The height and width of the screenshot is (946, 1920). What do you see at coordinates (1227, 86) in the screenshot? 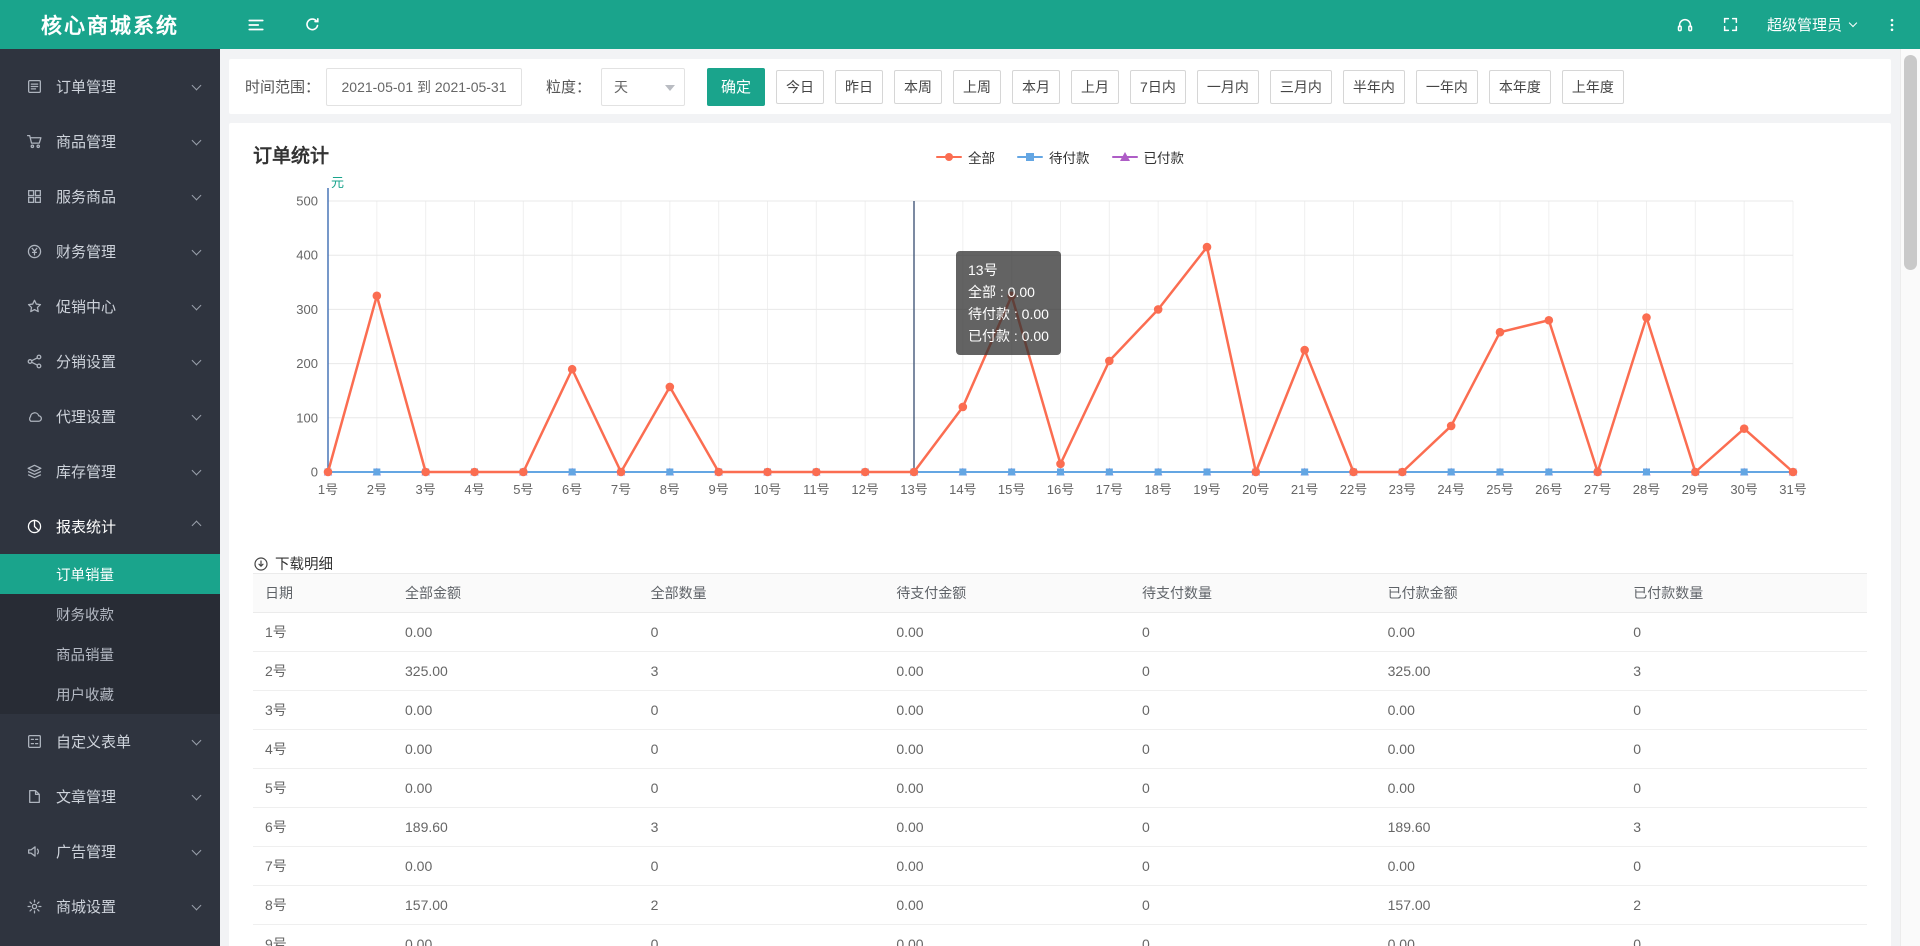
I see `quick-range-button: 一月内` at bounding box center [1227, 86].